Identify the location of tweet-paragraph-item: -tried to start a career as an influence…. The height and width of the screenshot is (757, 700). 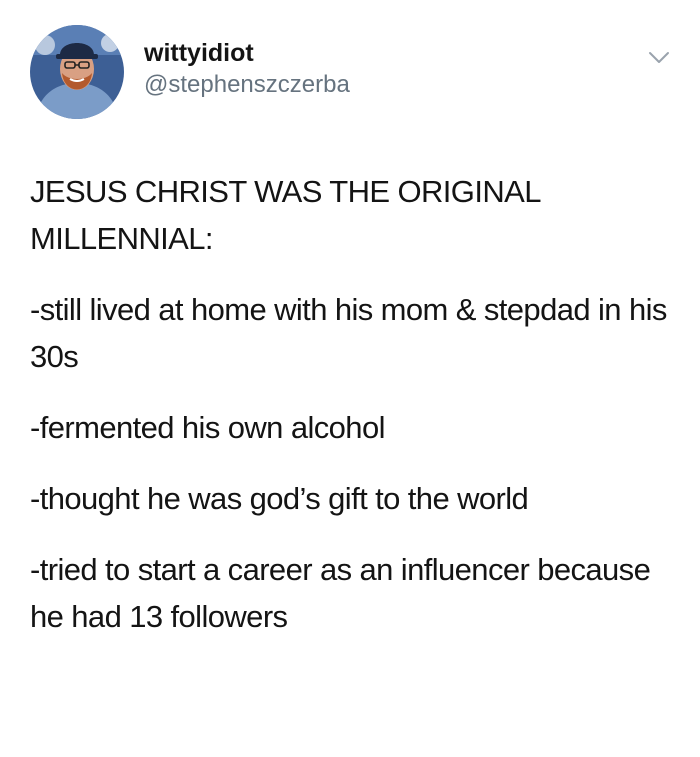
(340, 593).